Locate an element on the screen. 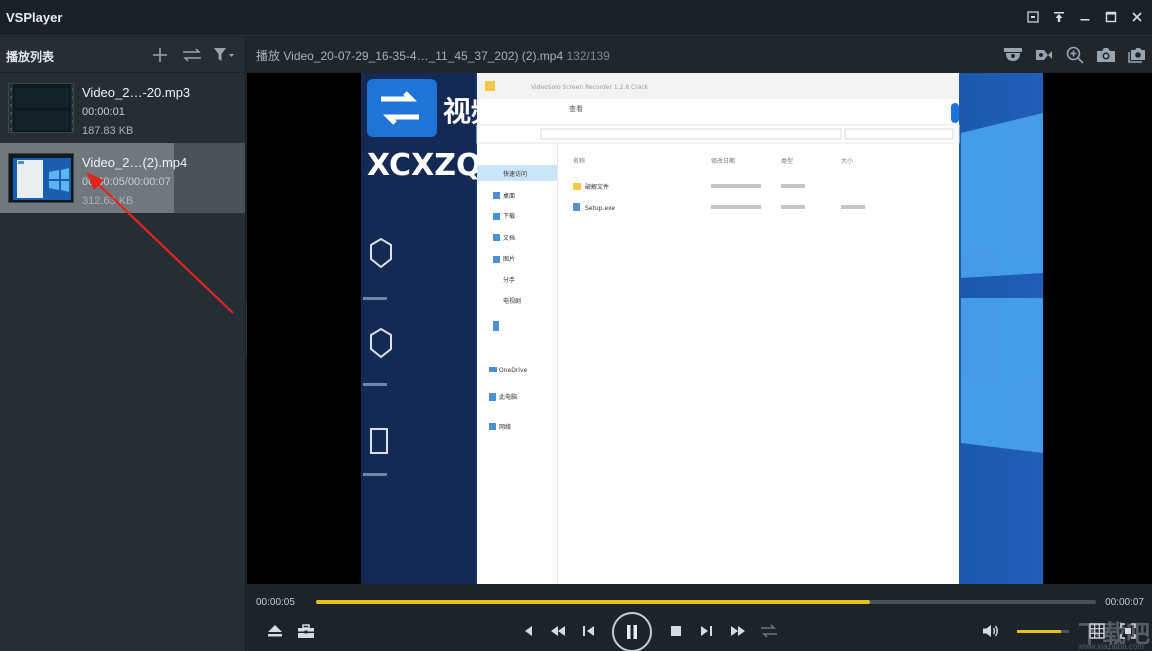  pause-button is located at coordinates (632, 631).